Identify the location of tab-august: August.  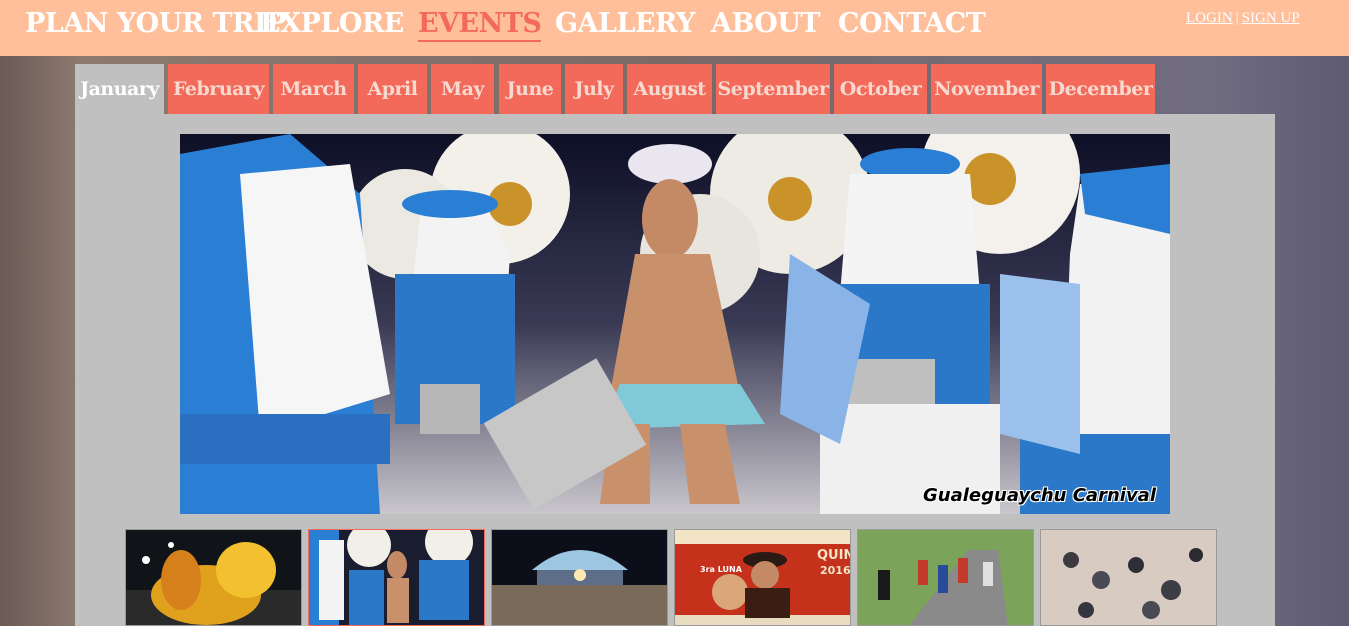
(669, 89).